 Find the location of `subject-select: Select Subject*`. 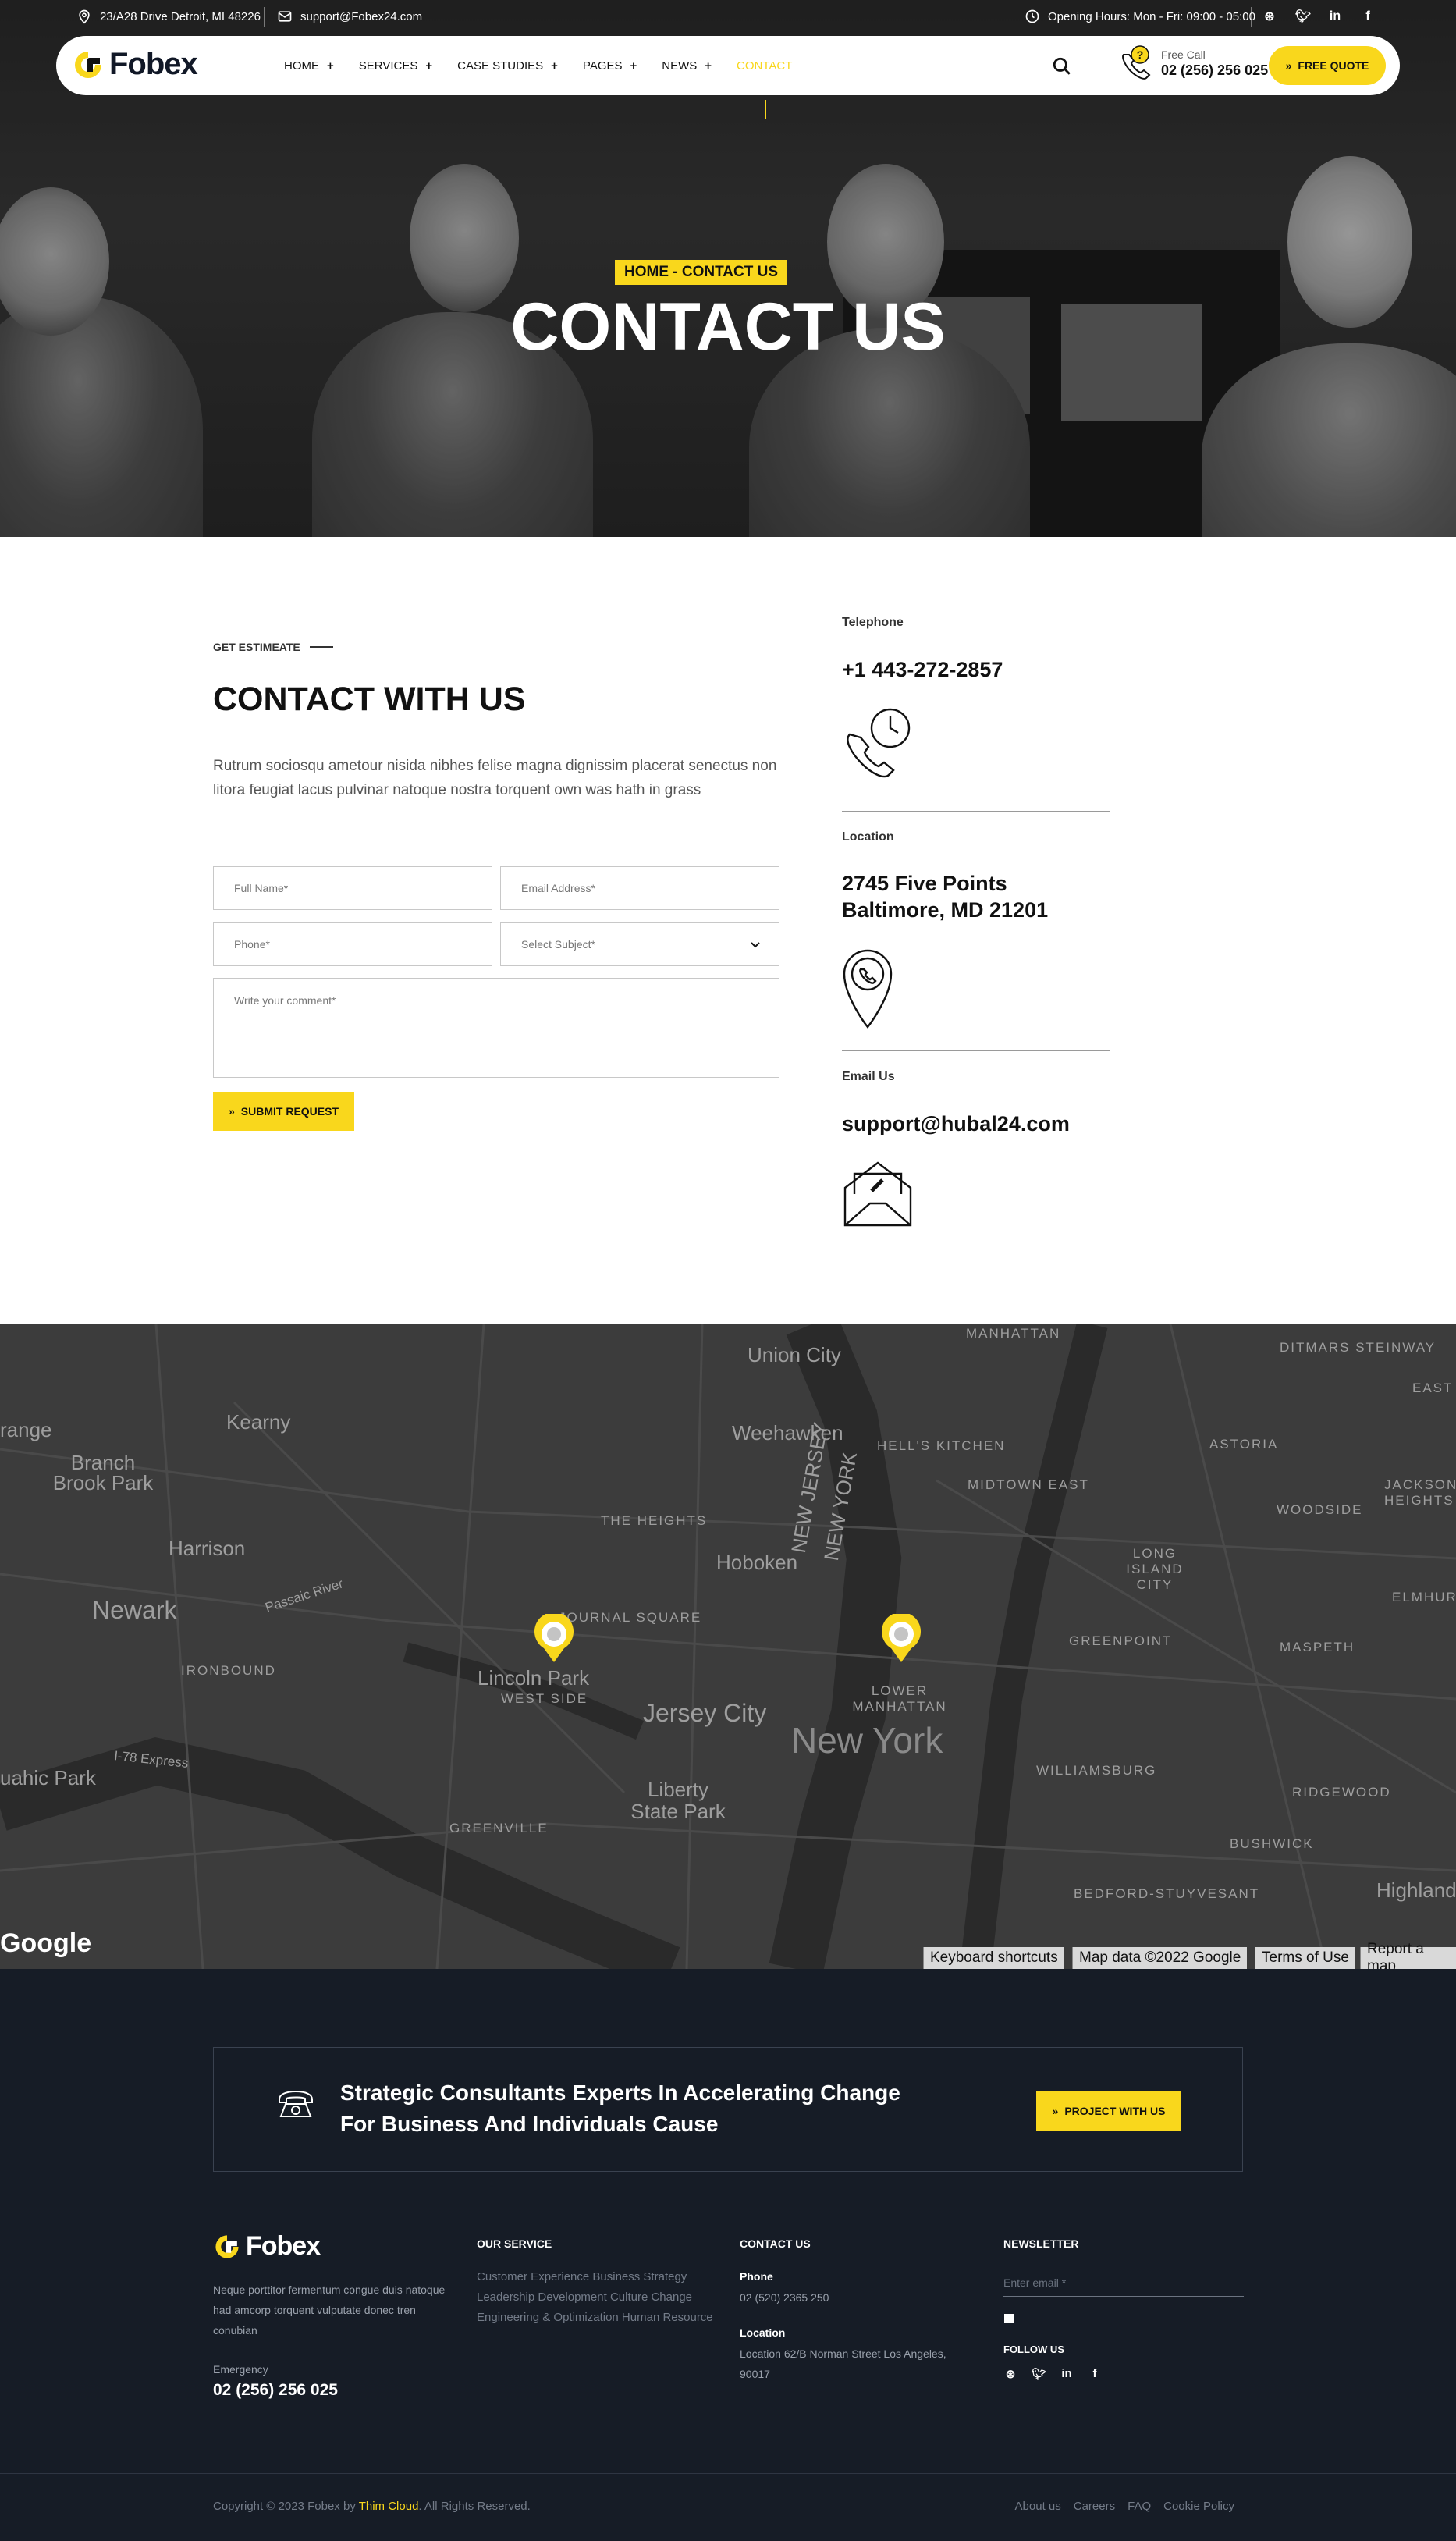

subject-select: Select Subject* is located at coordinates (640, 944).